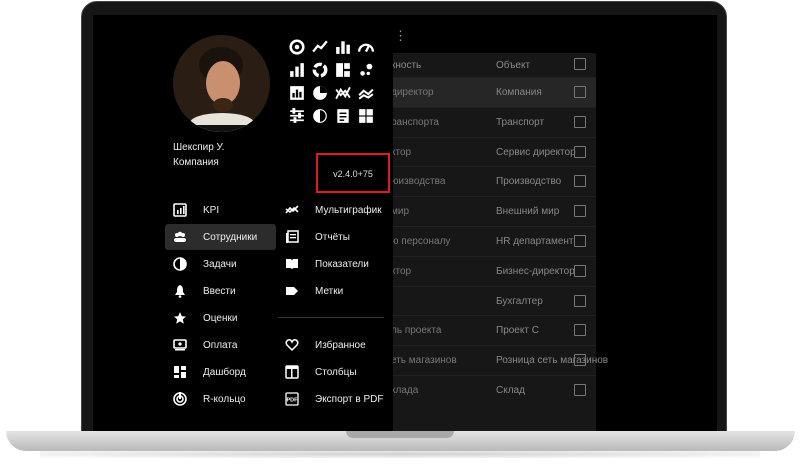 The image size is (800, 464). What do you see at coordinates (220, 345) in the screenshot?
I see `menu-item-payment: Оплата` at bounding box center [220, 345].